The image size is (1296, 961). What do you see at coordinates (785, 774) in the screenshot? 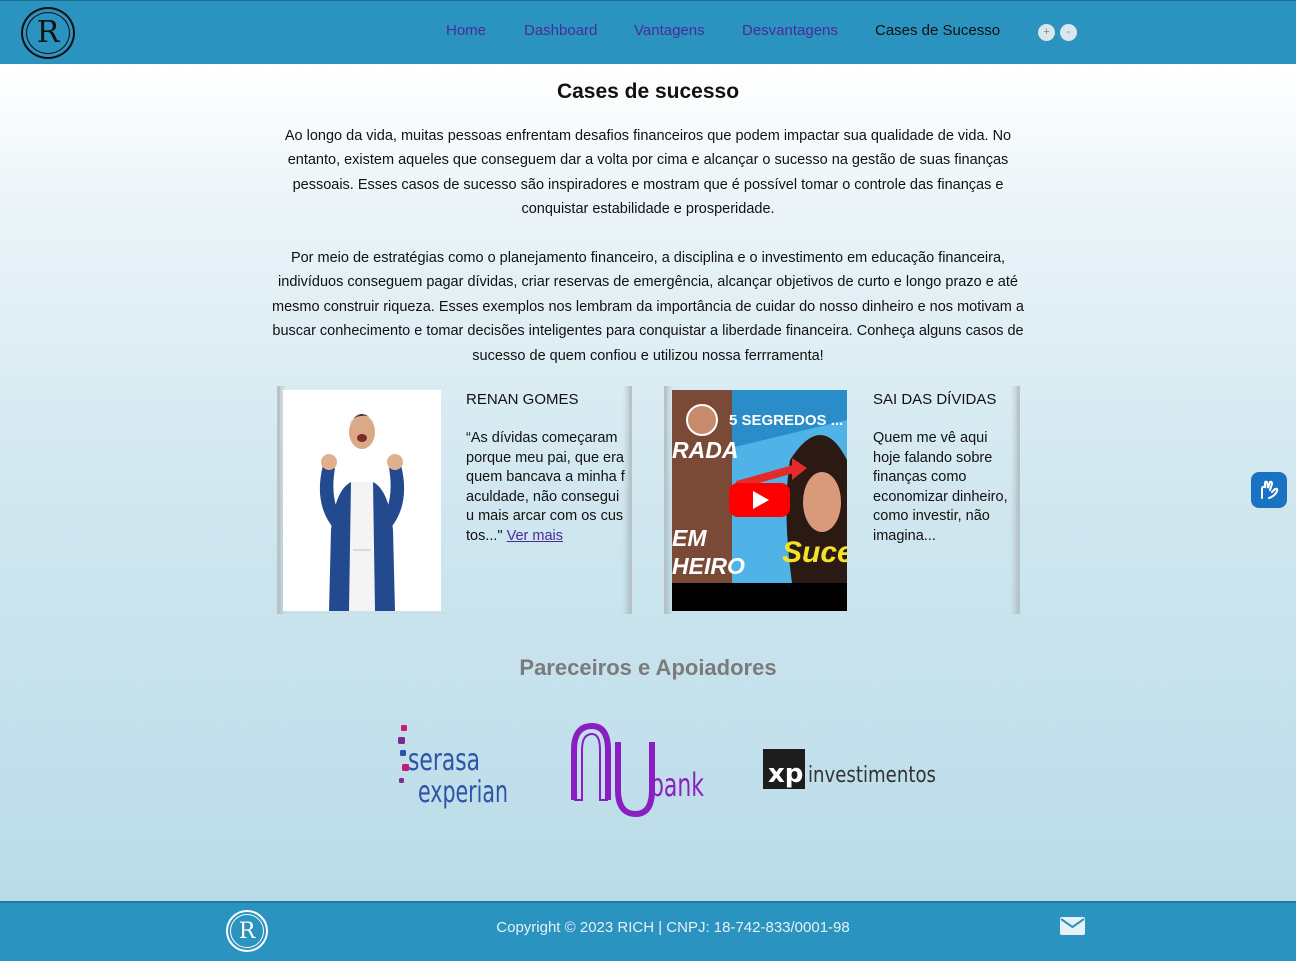
I see `xp-mark: xp` at bounding box center [785, 774].